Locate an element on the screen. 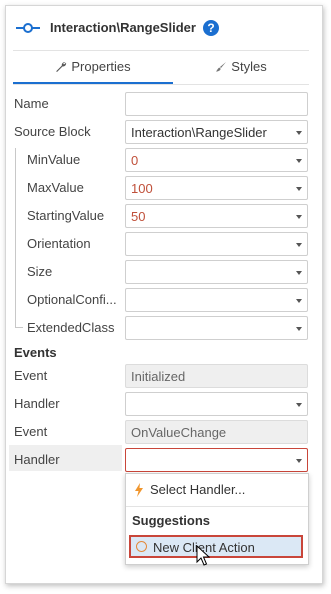 Image resolution: width=331 pixels, height=594 pixels. events-section-title: Events is located at coordinates (35, 352).